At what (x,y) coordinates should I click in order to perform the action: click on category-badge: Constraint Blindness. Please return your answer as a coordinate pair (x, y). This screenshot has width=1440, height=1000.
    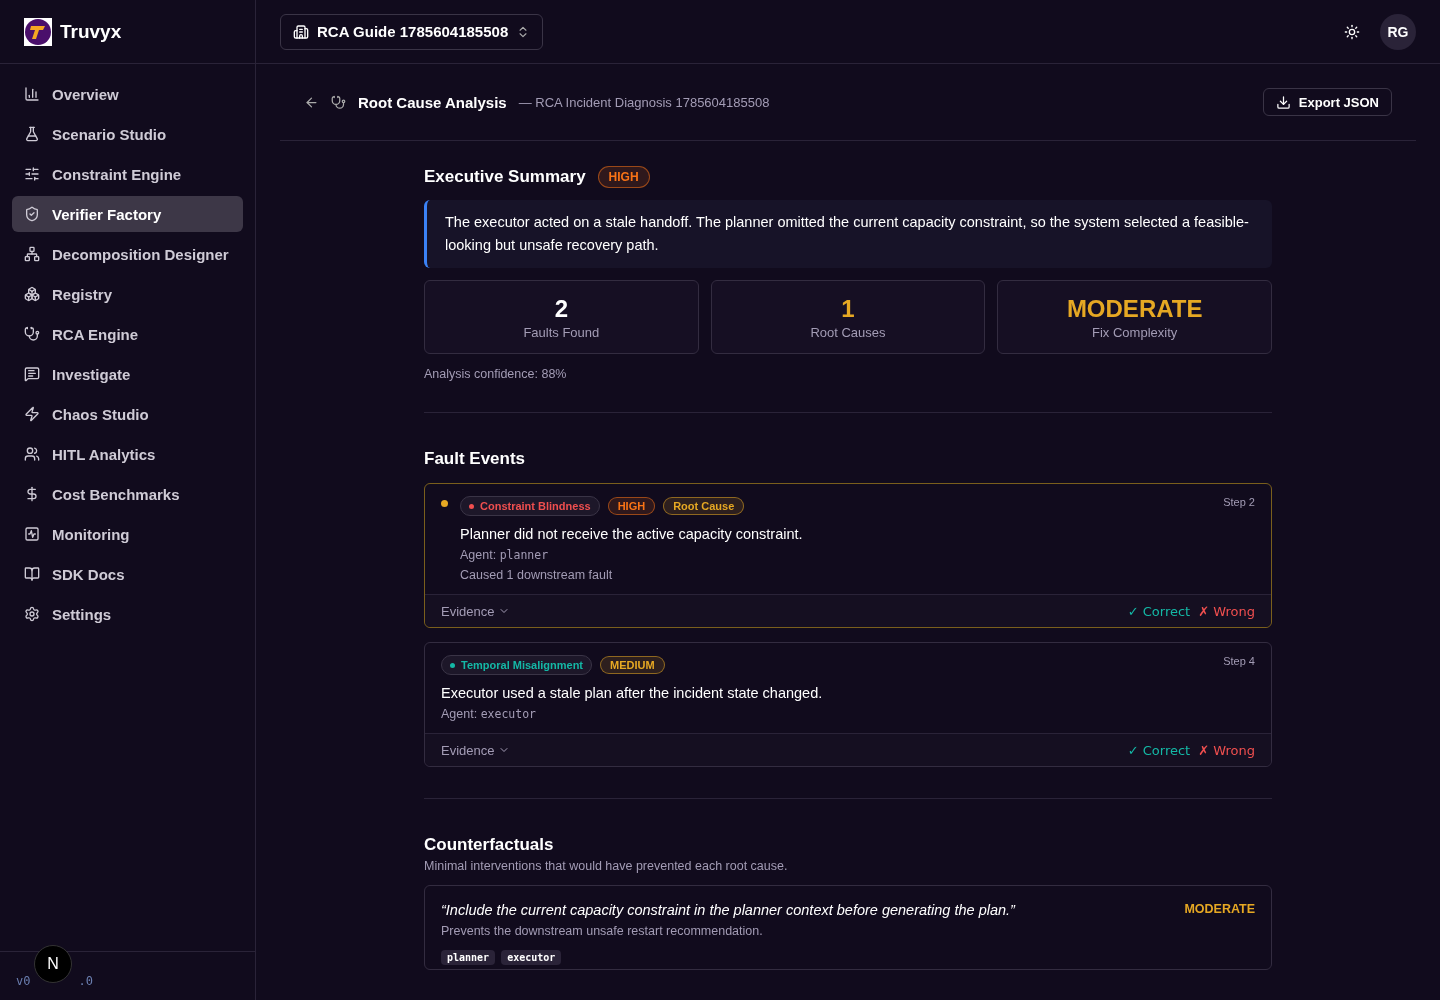
    Looking at the image, I should click on (530, 506).